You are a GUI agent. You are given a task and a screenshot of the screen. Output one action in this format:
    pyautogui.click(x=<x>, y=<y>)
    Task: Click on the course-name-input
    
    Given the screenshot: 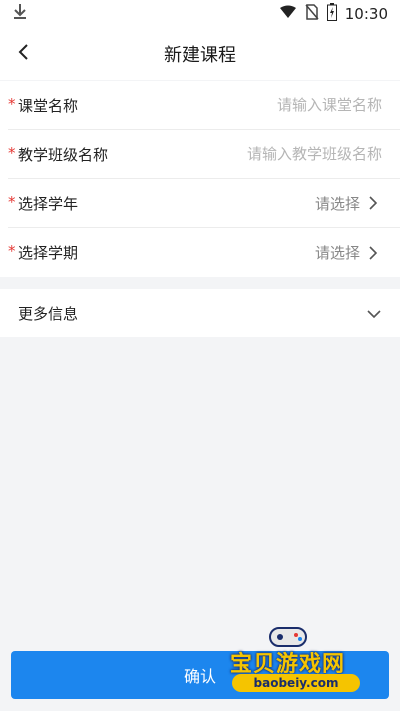 What is the action you would take?
    pyautogui.click(x=230, y=105)
    